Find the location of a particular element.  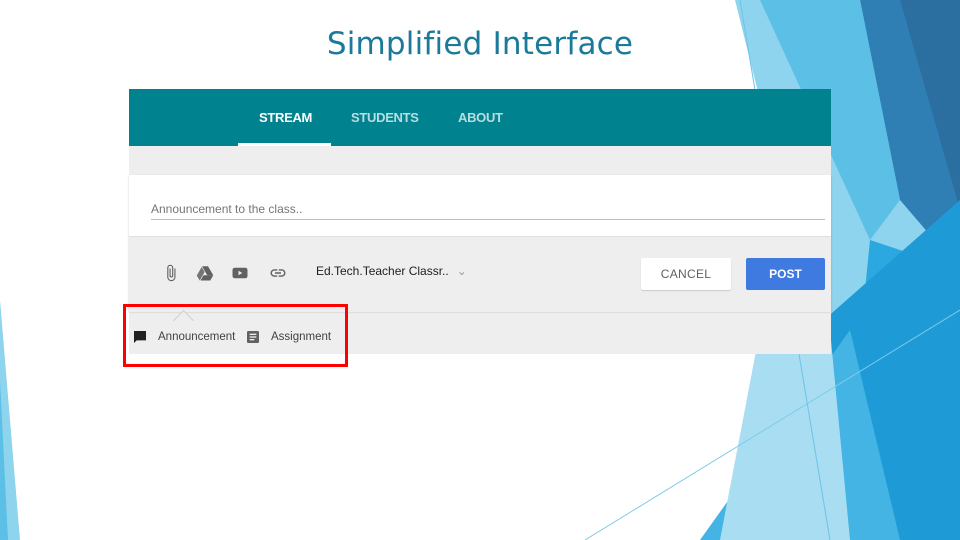

drive-icon is located at coordinates (205, 273).